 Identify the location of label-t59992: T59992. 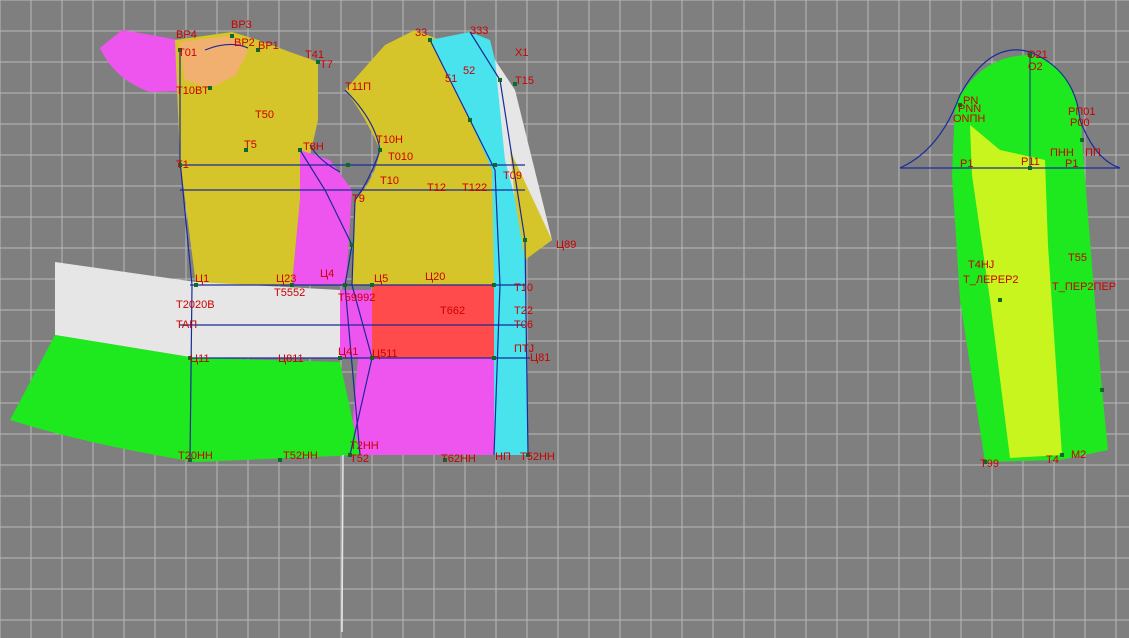
(356, 298).